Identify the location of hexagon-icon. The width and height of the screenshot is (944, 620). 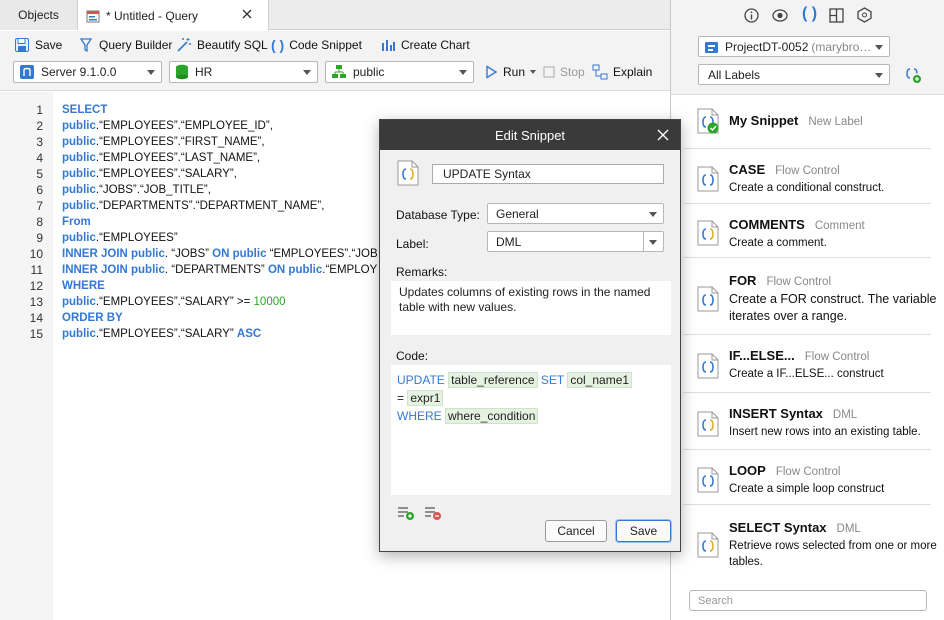
(864, 15).